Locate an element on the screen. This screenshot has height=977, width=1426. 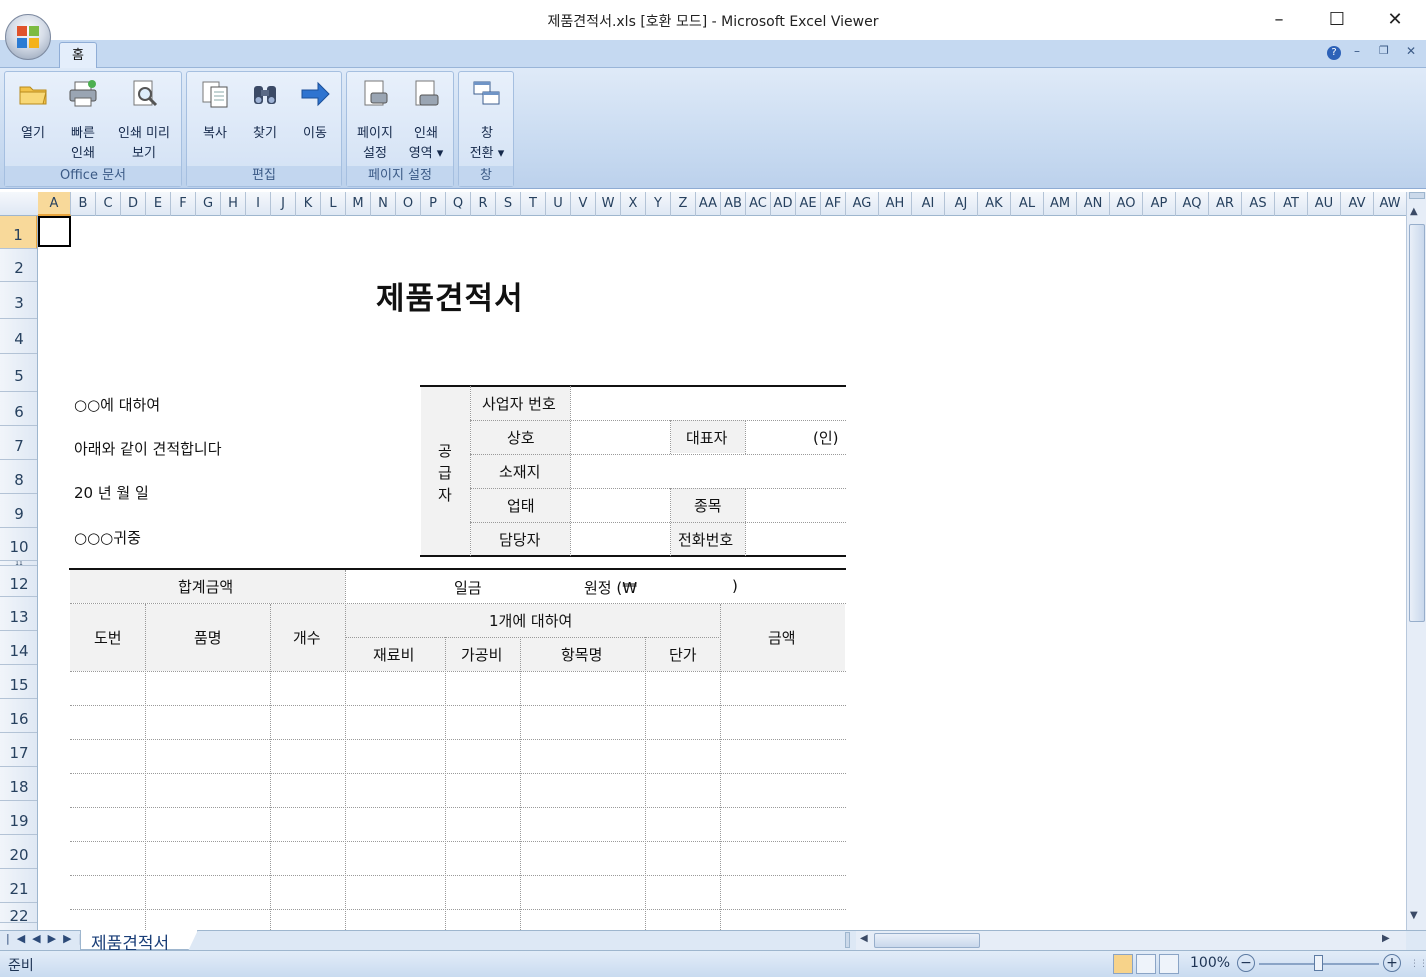
column-header-ae: AE is located at coordinates (808, 204).